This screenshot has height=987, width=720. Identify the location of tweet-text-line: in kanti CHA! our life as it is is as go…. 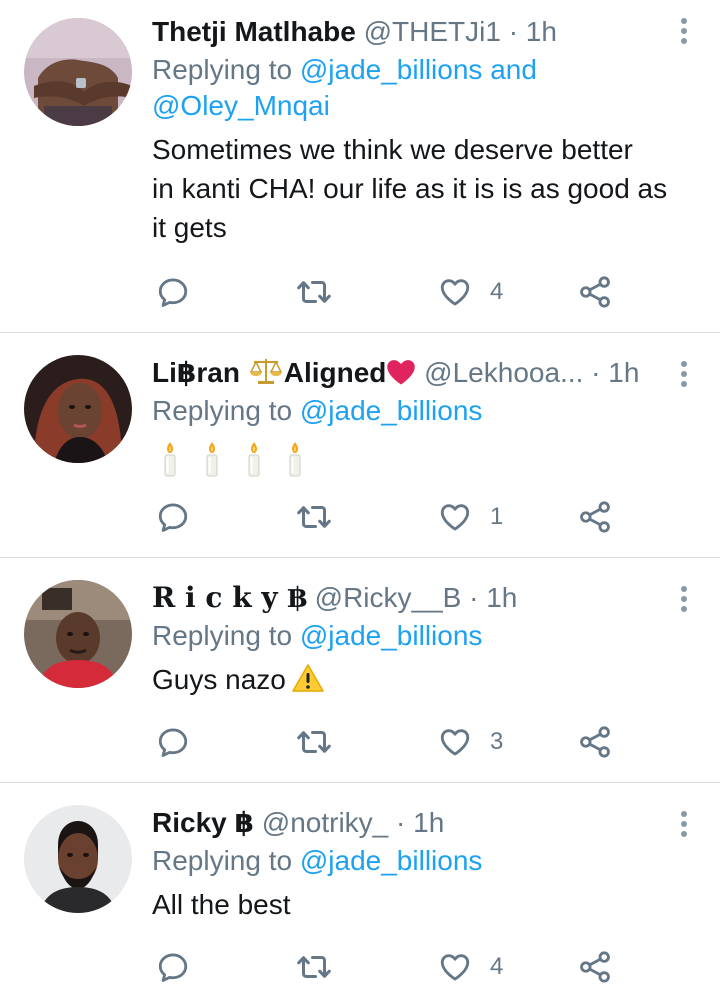
(410, 188).